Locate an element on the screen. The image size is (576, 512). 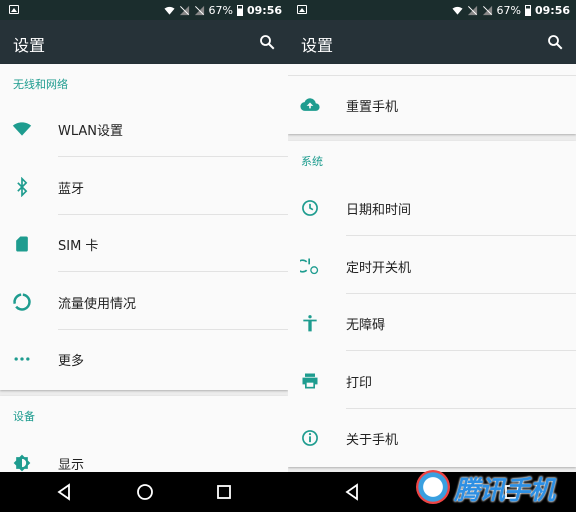
settings-item-accessibility: 无障碍 is located at coordinates (432, 322).